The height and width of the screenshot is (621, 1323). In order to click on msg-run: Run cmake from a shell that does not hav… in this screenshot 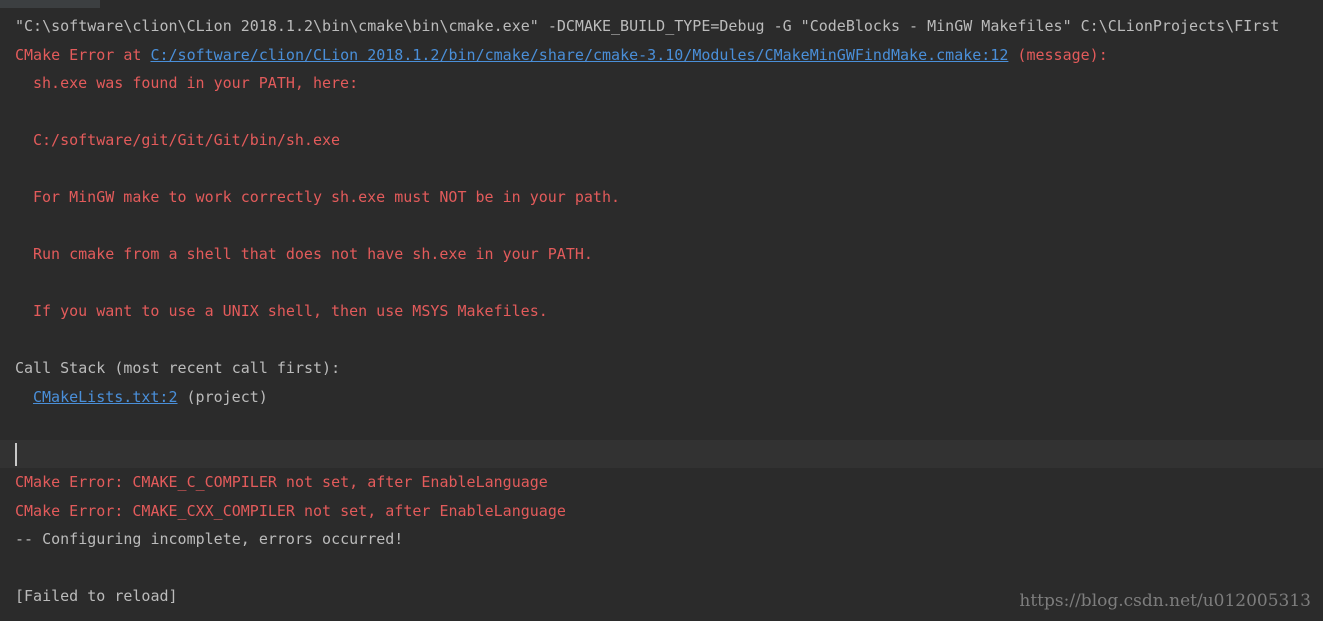, I will do `click(313, 254)`.